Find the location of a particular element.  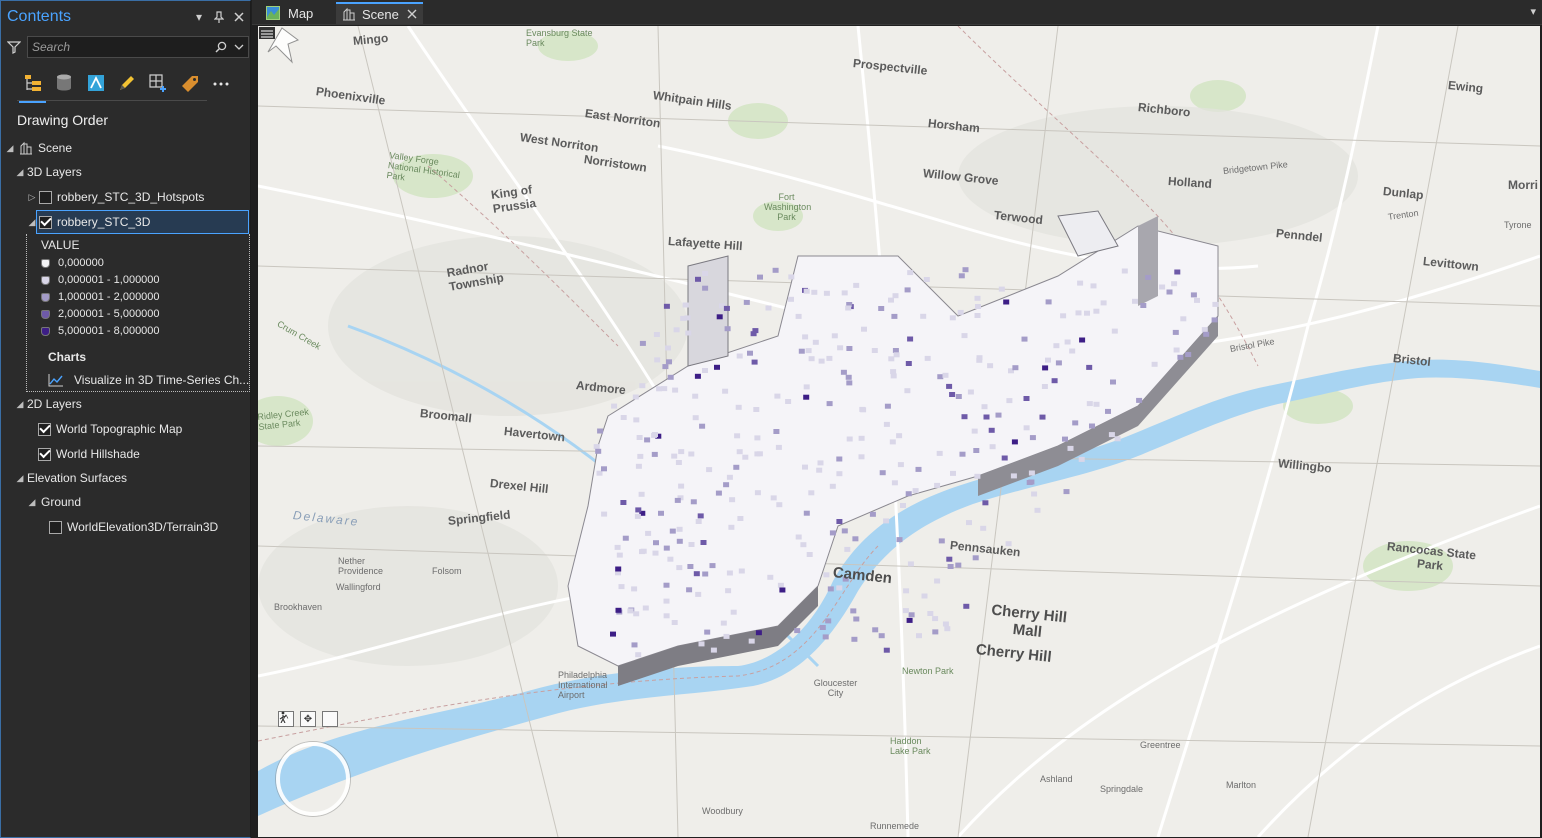

pin-icon is located at coordinates (219, 17).